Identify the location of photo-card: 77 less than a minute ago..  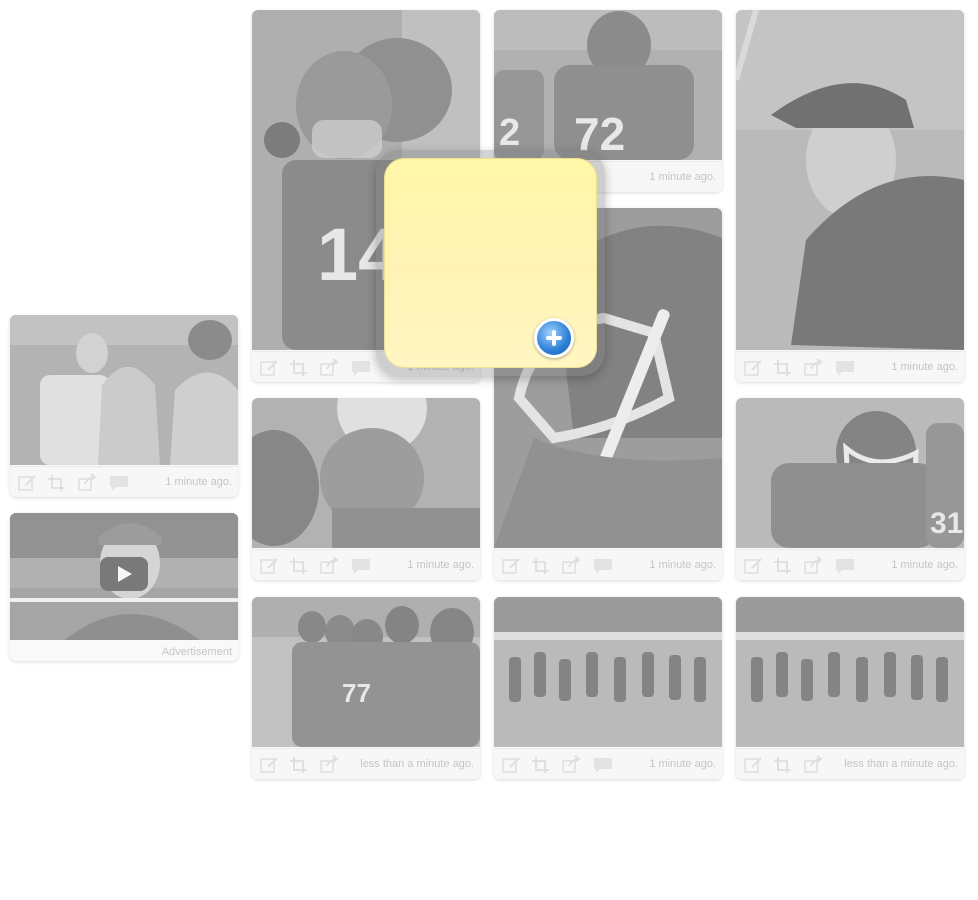
(366, 688).